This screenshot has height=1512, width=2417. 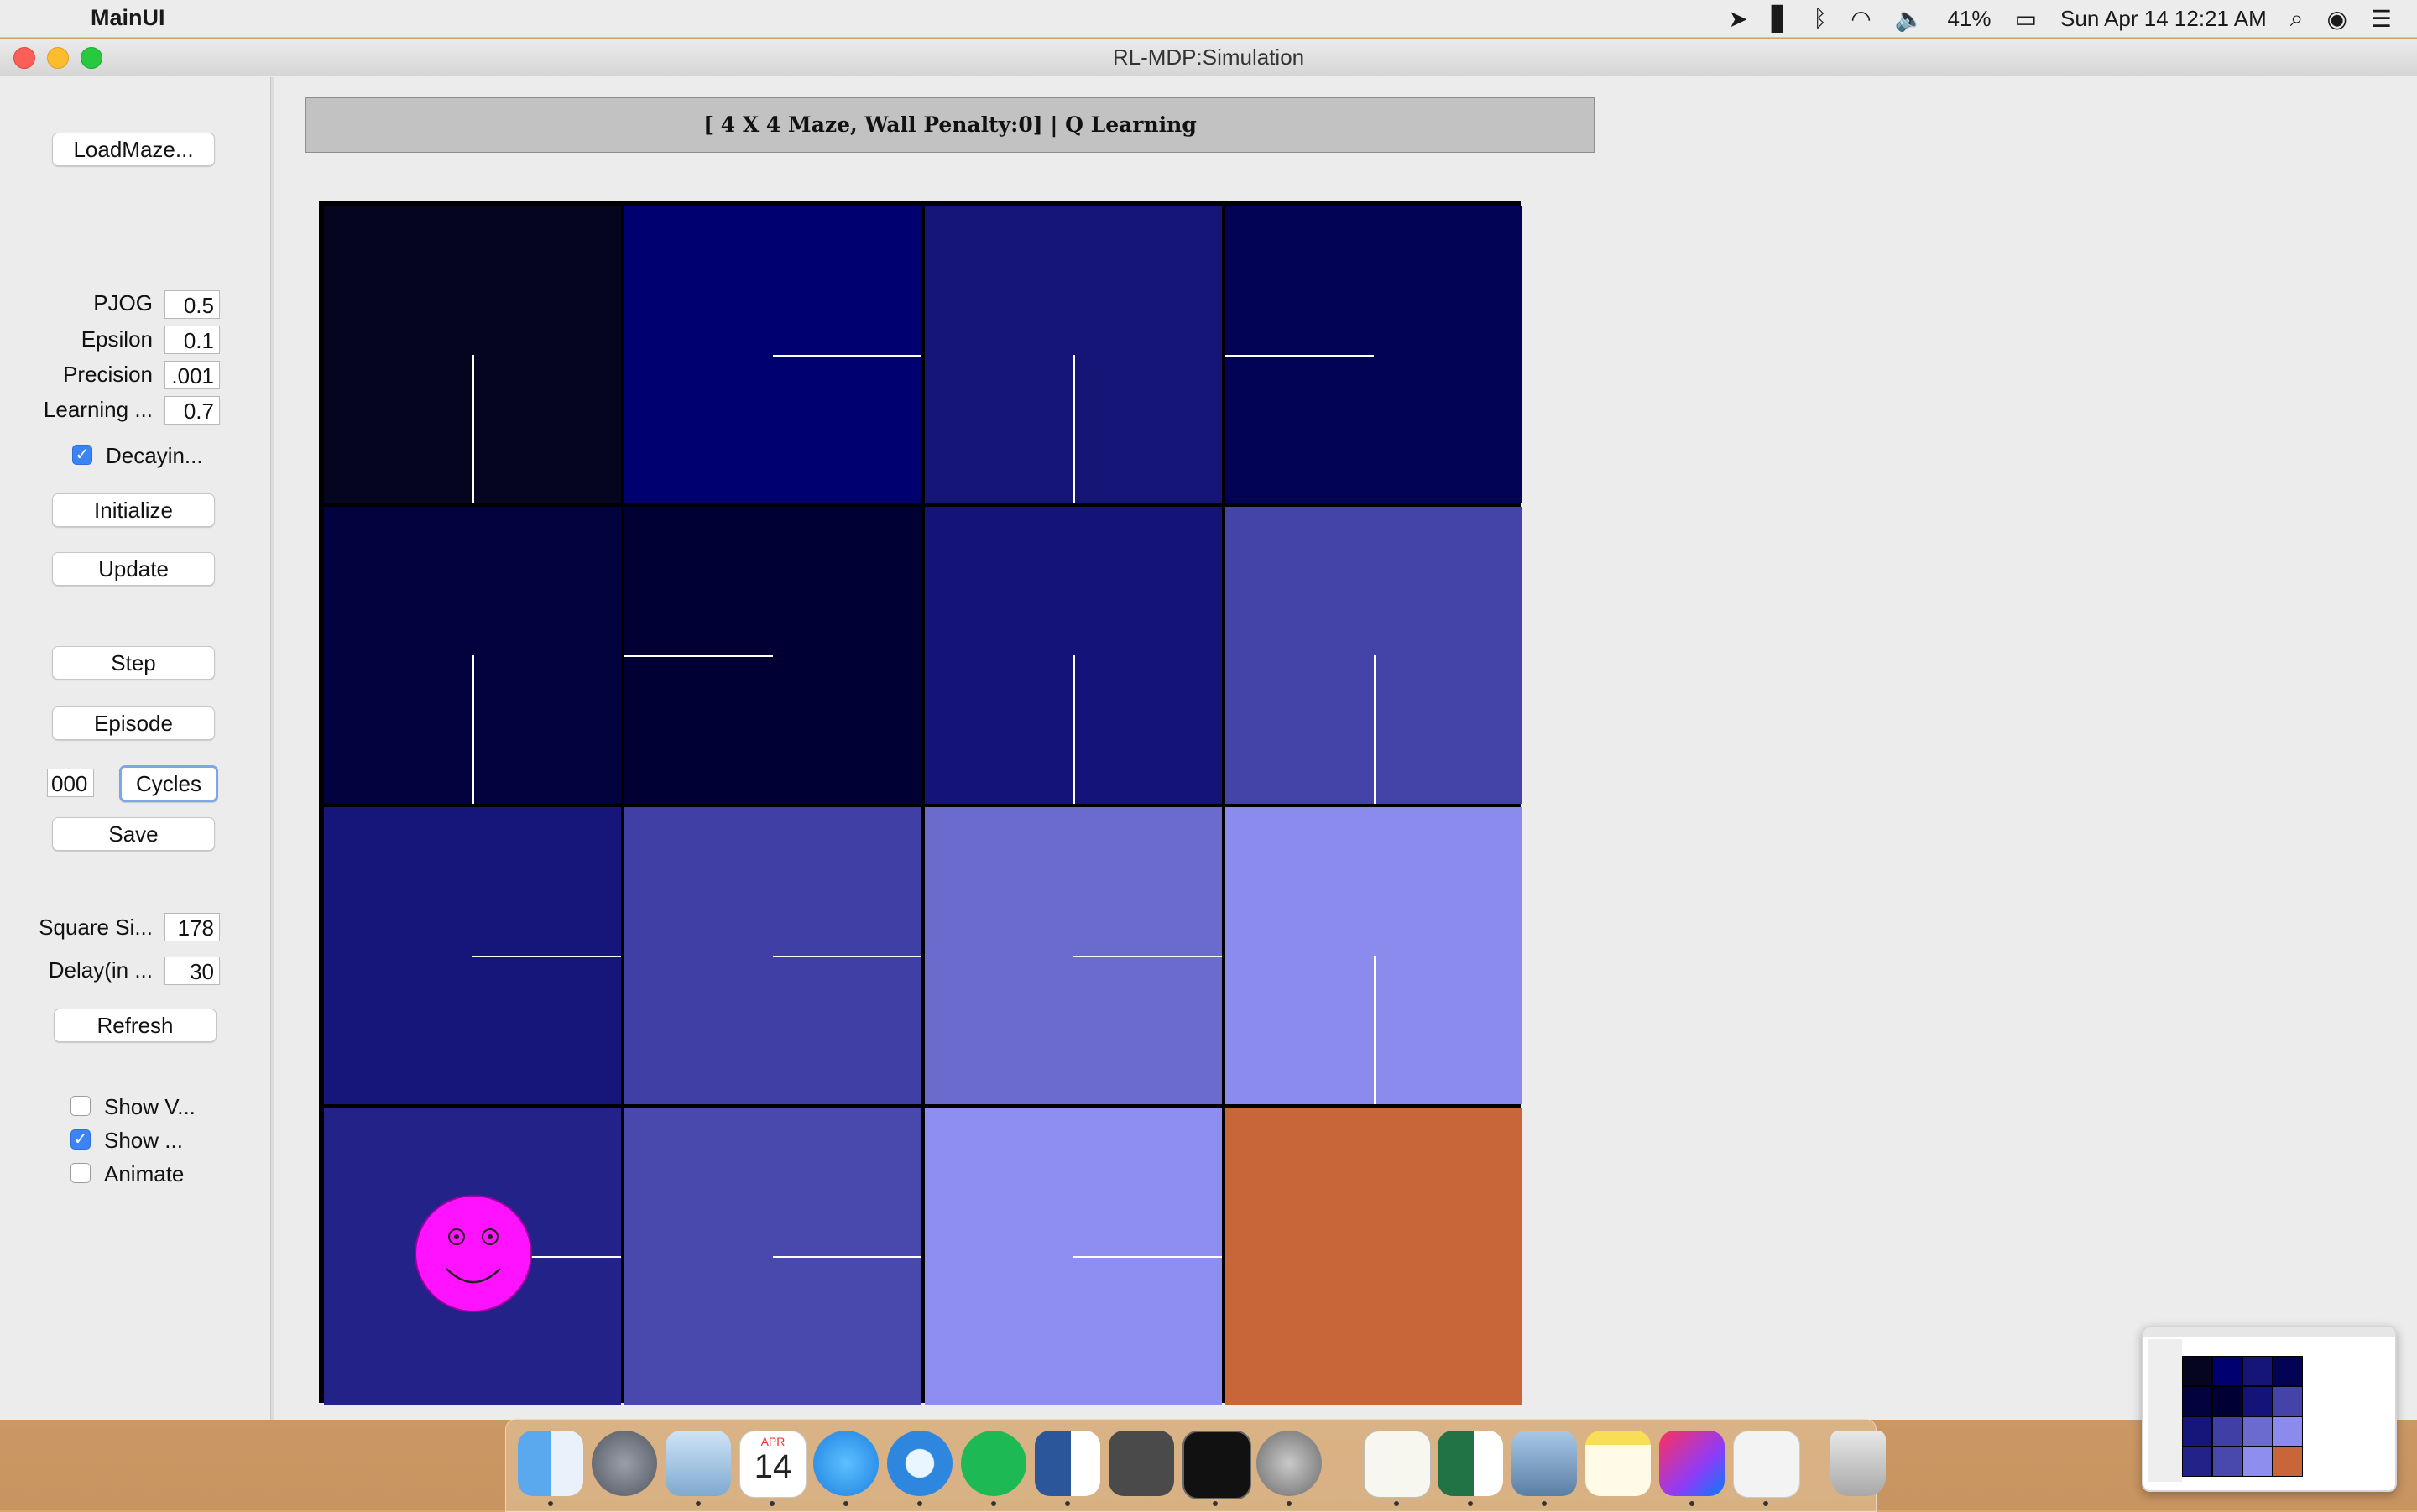 What do you see at coordinates (80, 1173) in the screenshot?
I see `animate-checkbox` at bounding box center [80, 1173].